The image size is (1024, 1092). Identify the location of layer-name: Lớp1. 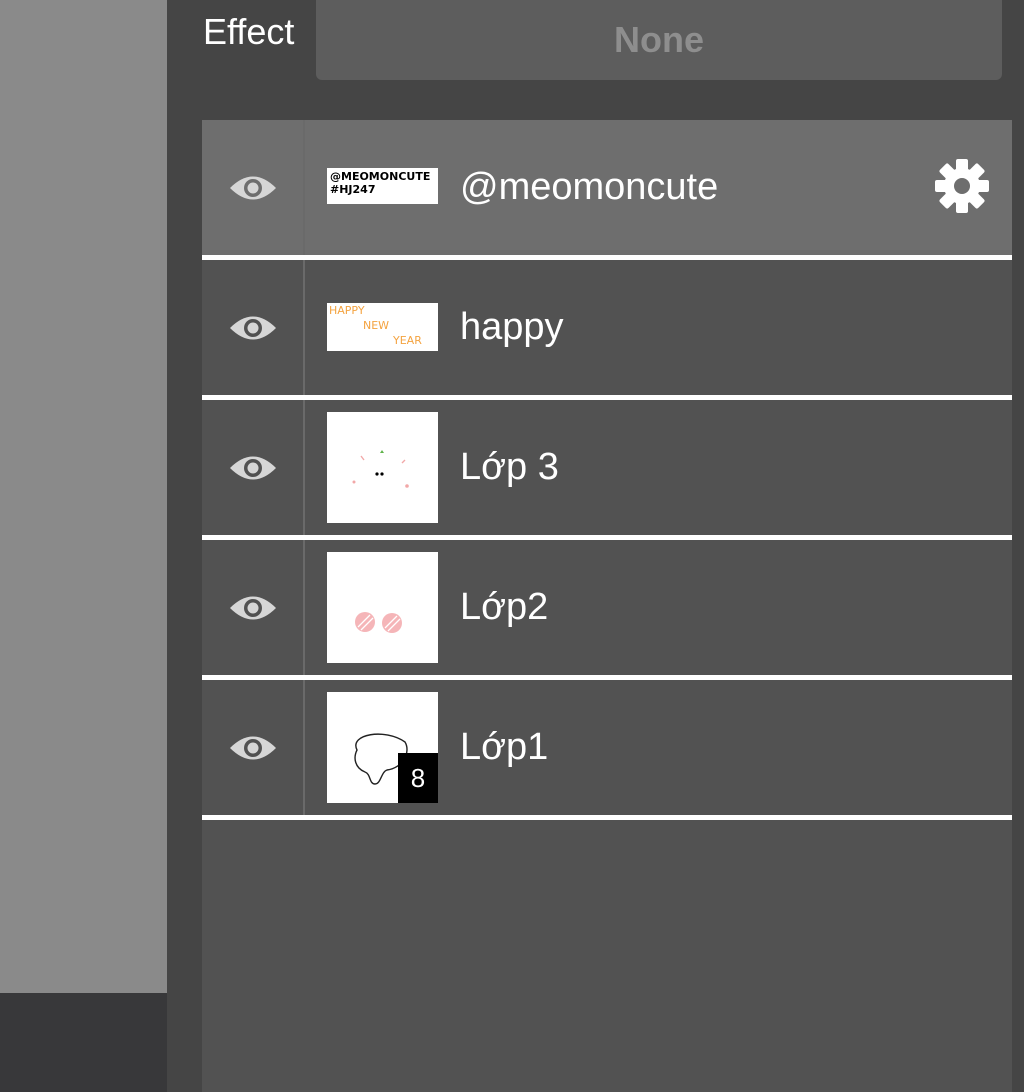
(504, 747).